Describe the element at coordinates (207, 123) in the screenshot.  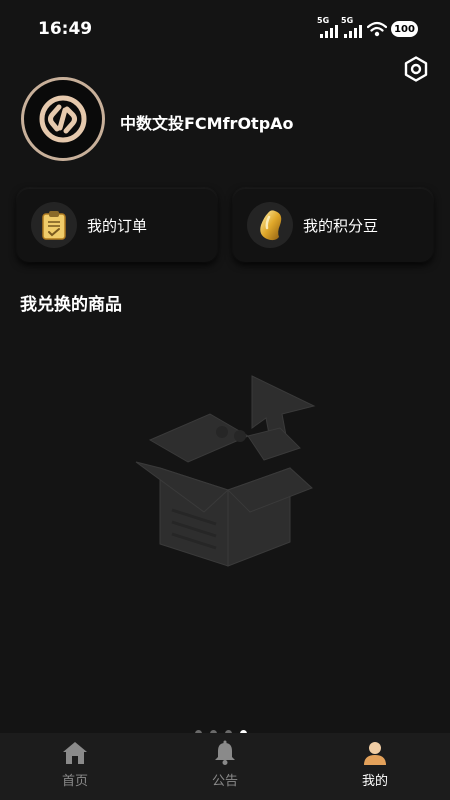
I see `username: 中数文投FCMfrOtpAo` at that location.